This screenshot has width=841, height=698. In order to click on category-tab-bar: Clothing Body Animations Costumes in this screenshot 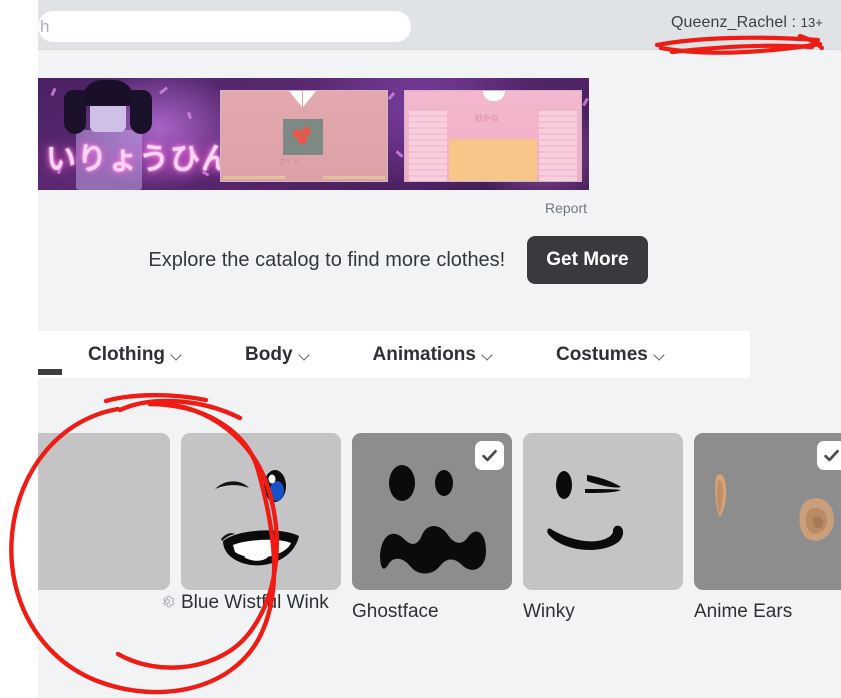, I will do `click(394, 354)`.